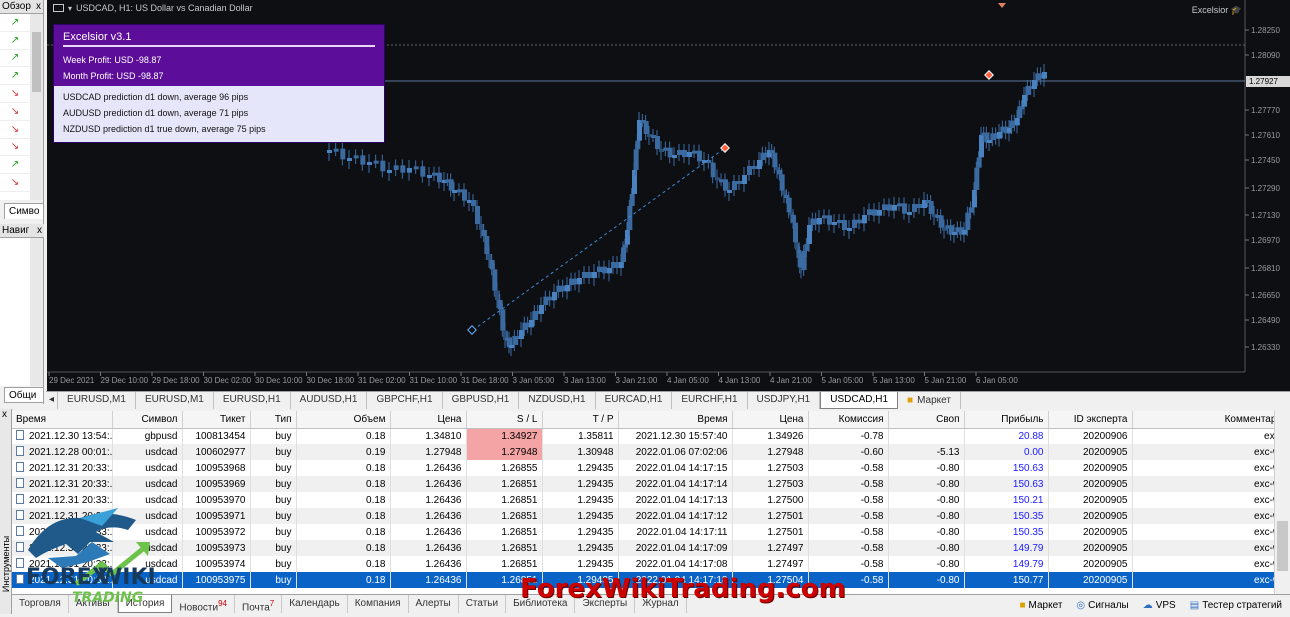 The image size is (1290, 617). What do you see at coordinates (926, 420) in the screenshot?
I see `column-header: Своп` at bounding box center [926, 420].